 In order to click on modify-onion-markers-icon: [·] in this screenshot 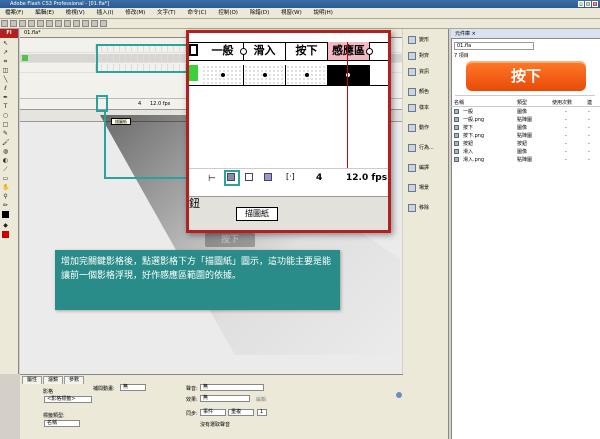, I will do `click(290, 176)`.